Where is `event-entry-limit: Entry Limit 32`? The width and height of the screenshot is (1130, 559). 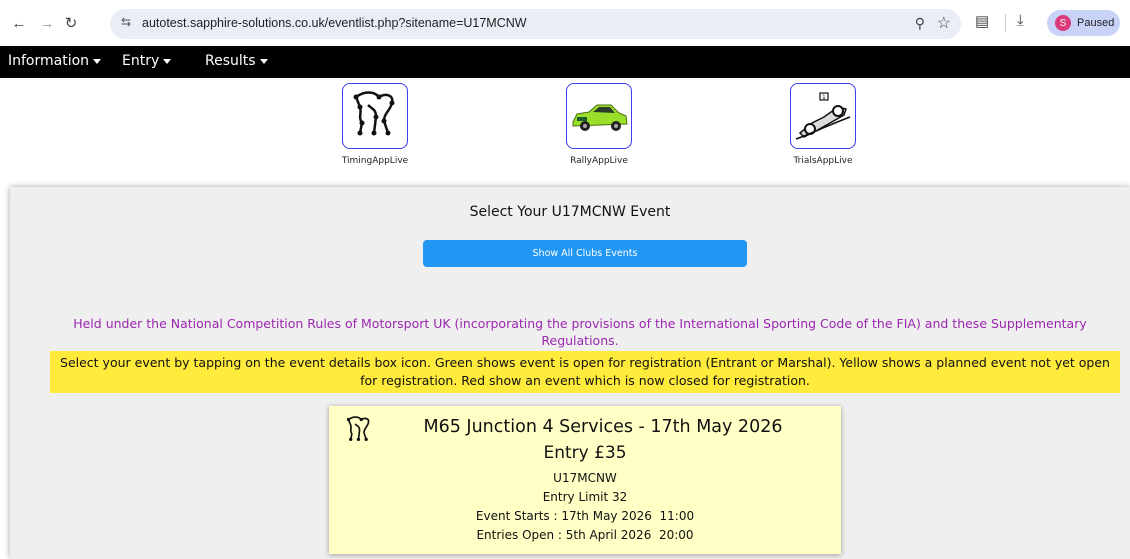
event-entry-limit: Entry Limit 32 is located at coordinates (585, 497).